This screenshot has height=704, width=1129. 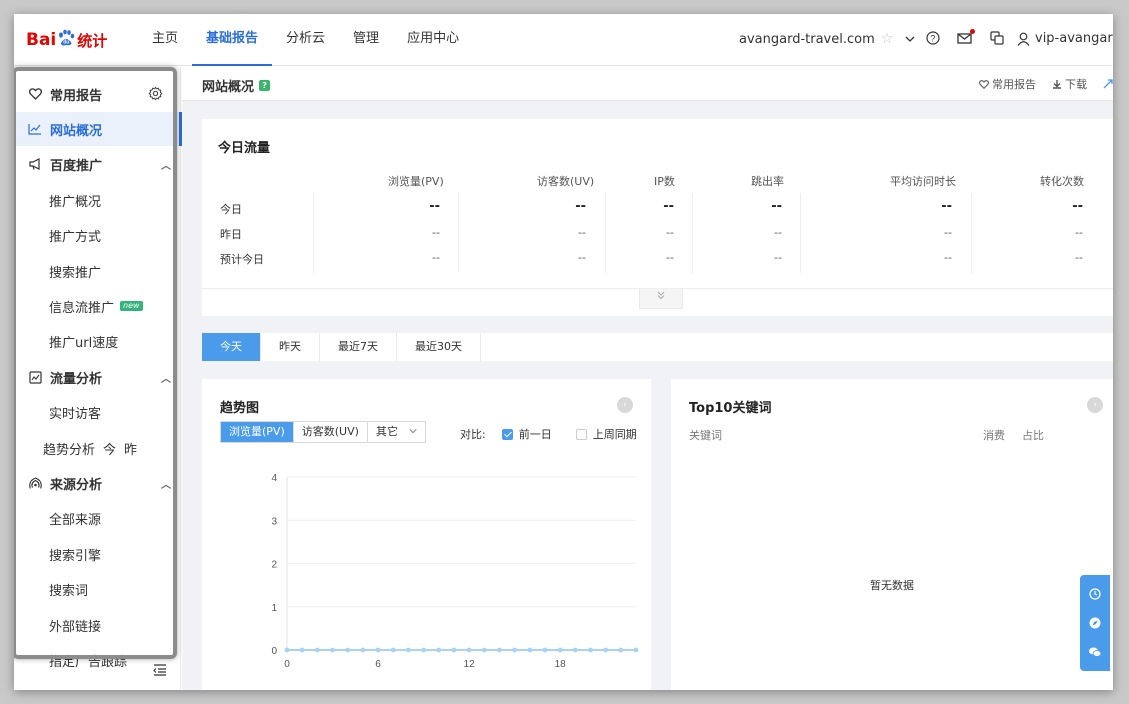 I want to click on expand-table-button, so click(x=661, y=299).